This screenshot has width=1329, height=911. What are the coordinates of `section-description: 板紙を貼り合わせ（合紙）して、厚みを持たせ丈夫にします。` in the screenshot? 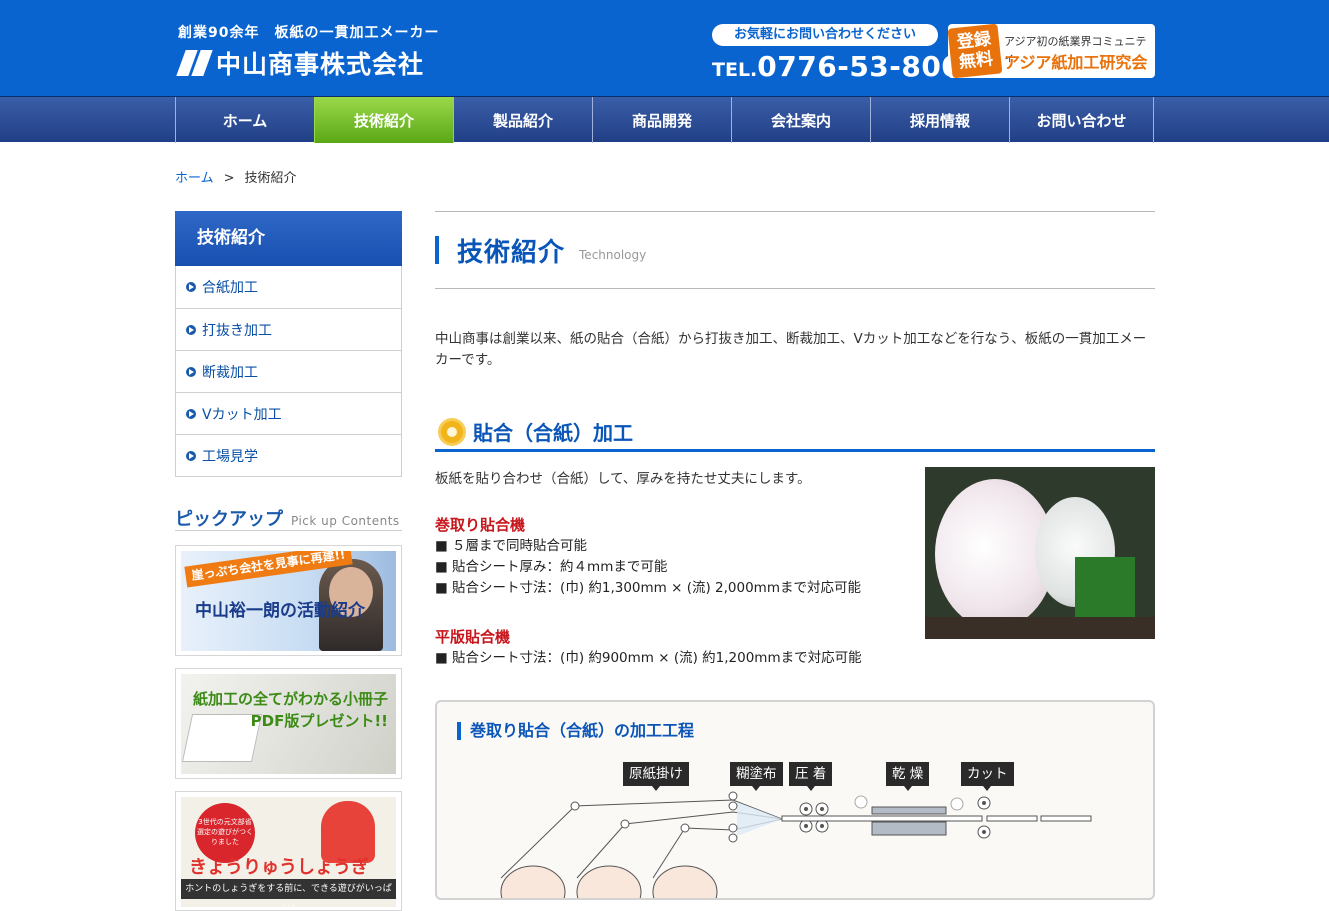 It's located at (623, 479).